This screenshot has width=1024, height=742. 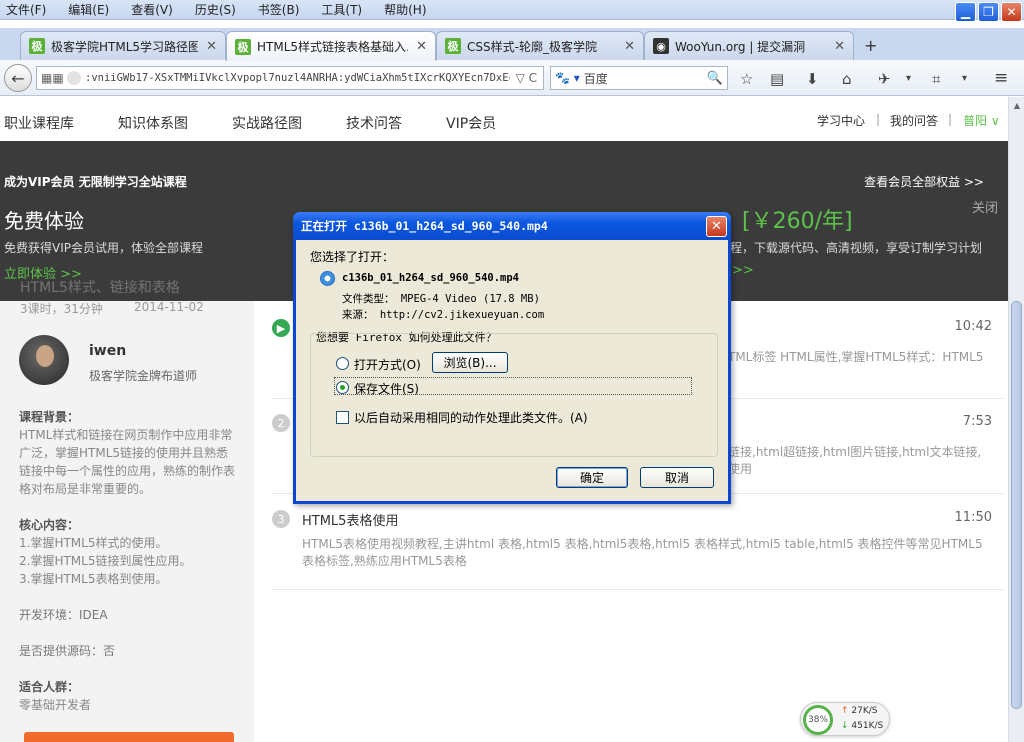 What do you see at coordinates (386, 388) in the screenshot?
I see `save-file-label: 保存文件(S)` at bounding box center [386, 388].